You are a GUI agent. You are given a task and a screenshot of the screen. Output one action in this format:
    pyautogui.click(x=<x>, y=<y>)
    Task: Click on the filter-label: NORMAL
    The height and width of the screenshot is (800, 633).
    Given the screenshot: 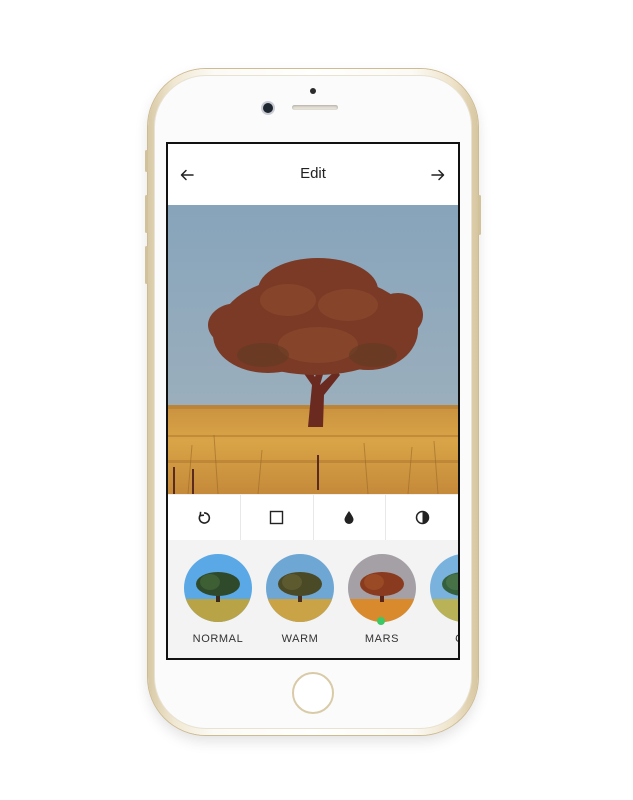 What is the action you would take?
    pyautogui.click(x=218, y=639)
    